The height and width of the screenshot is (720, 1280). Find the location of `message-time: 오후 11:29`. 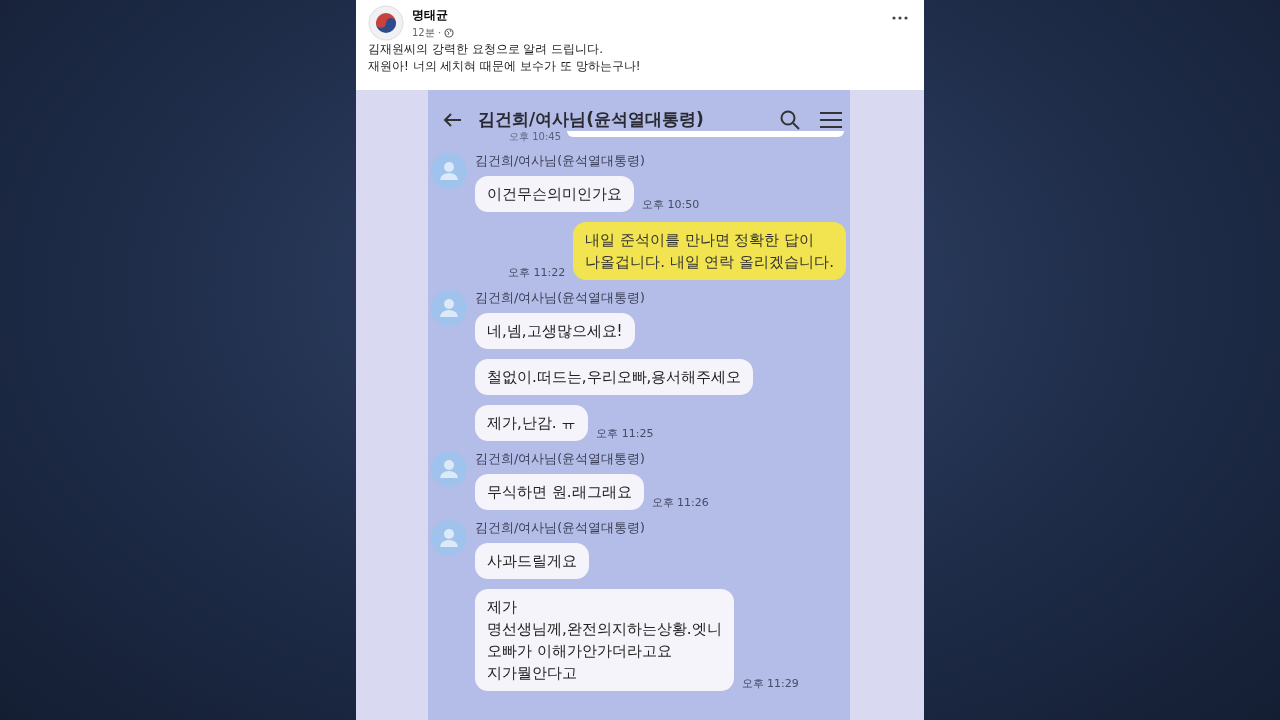

message-time: 오후 11:29 is located at coordinates (770, 683).